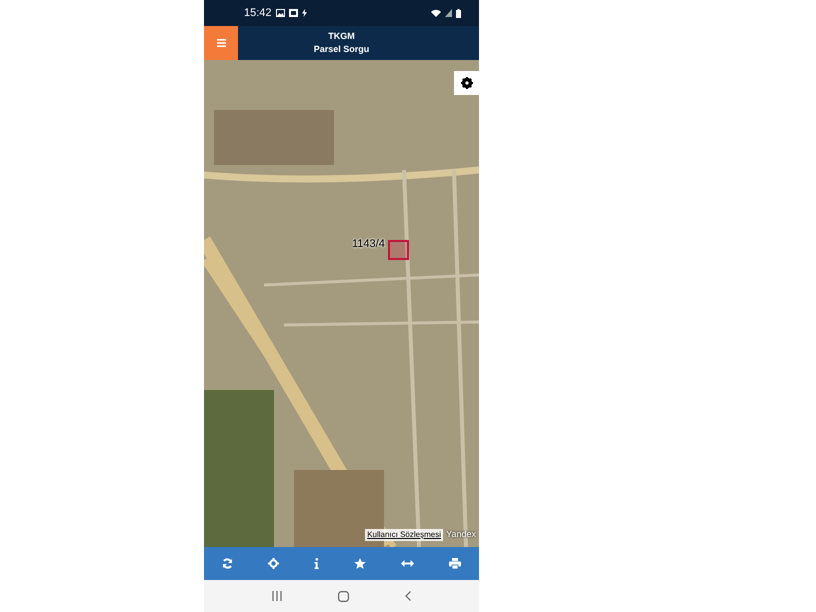 Image resolution: width=816 pixels, height=612 pixels. What do you see at coordinates (448, 13) in the screenshot?
I see `signal-icon` at bounding box center [448, 13].